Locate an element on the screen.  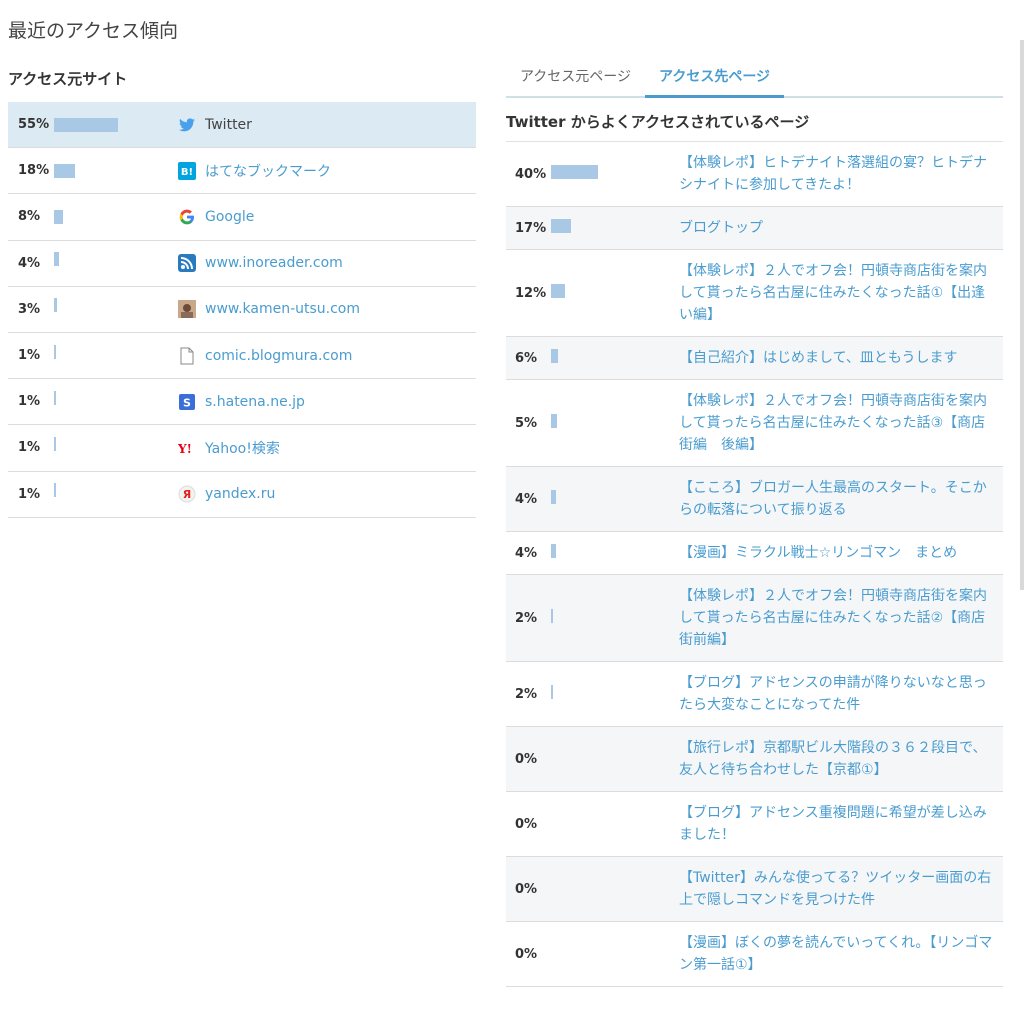
source-row: 8% Google is located at coordinates (242, 217).